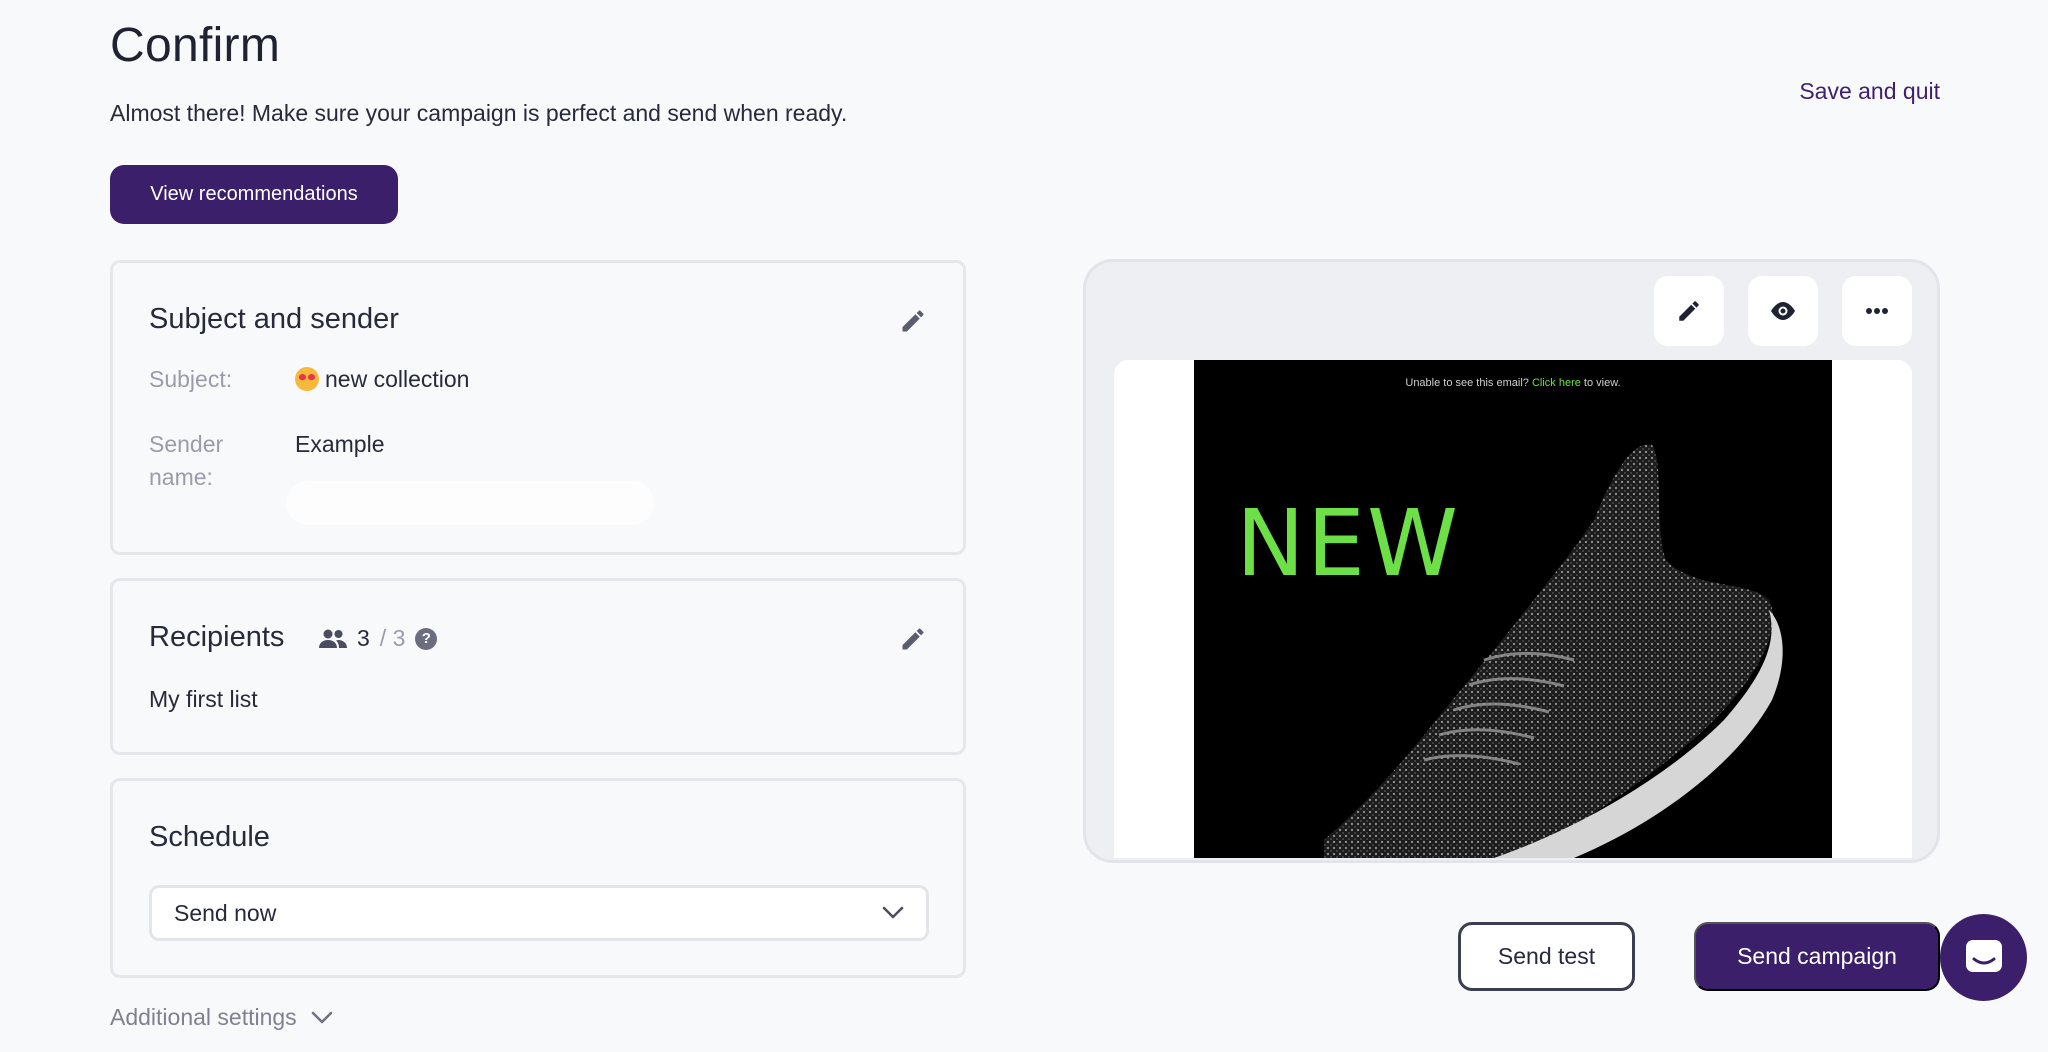 This screenshot has height=1052, width=2048. What do you see at coordinates (203, 1017) in the screenshot?
I see `additional-settings-label: Additional settings` at bounding box center [203, 1017].